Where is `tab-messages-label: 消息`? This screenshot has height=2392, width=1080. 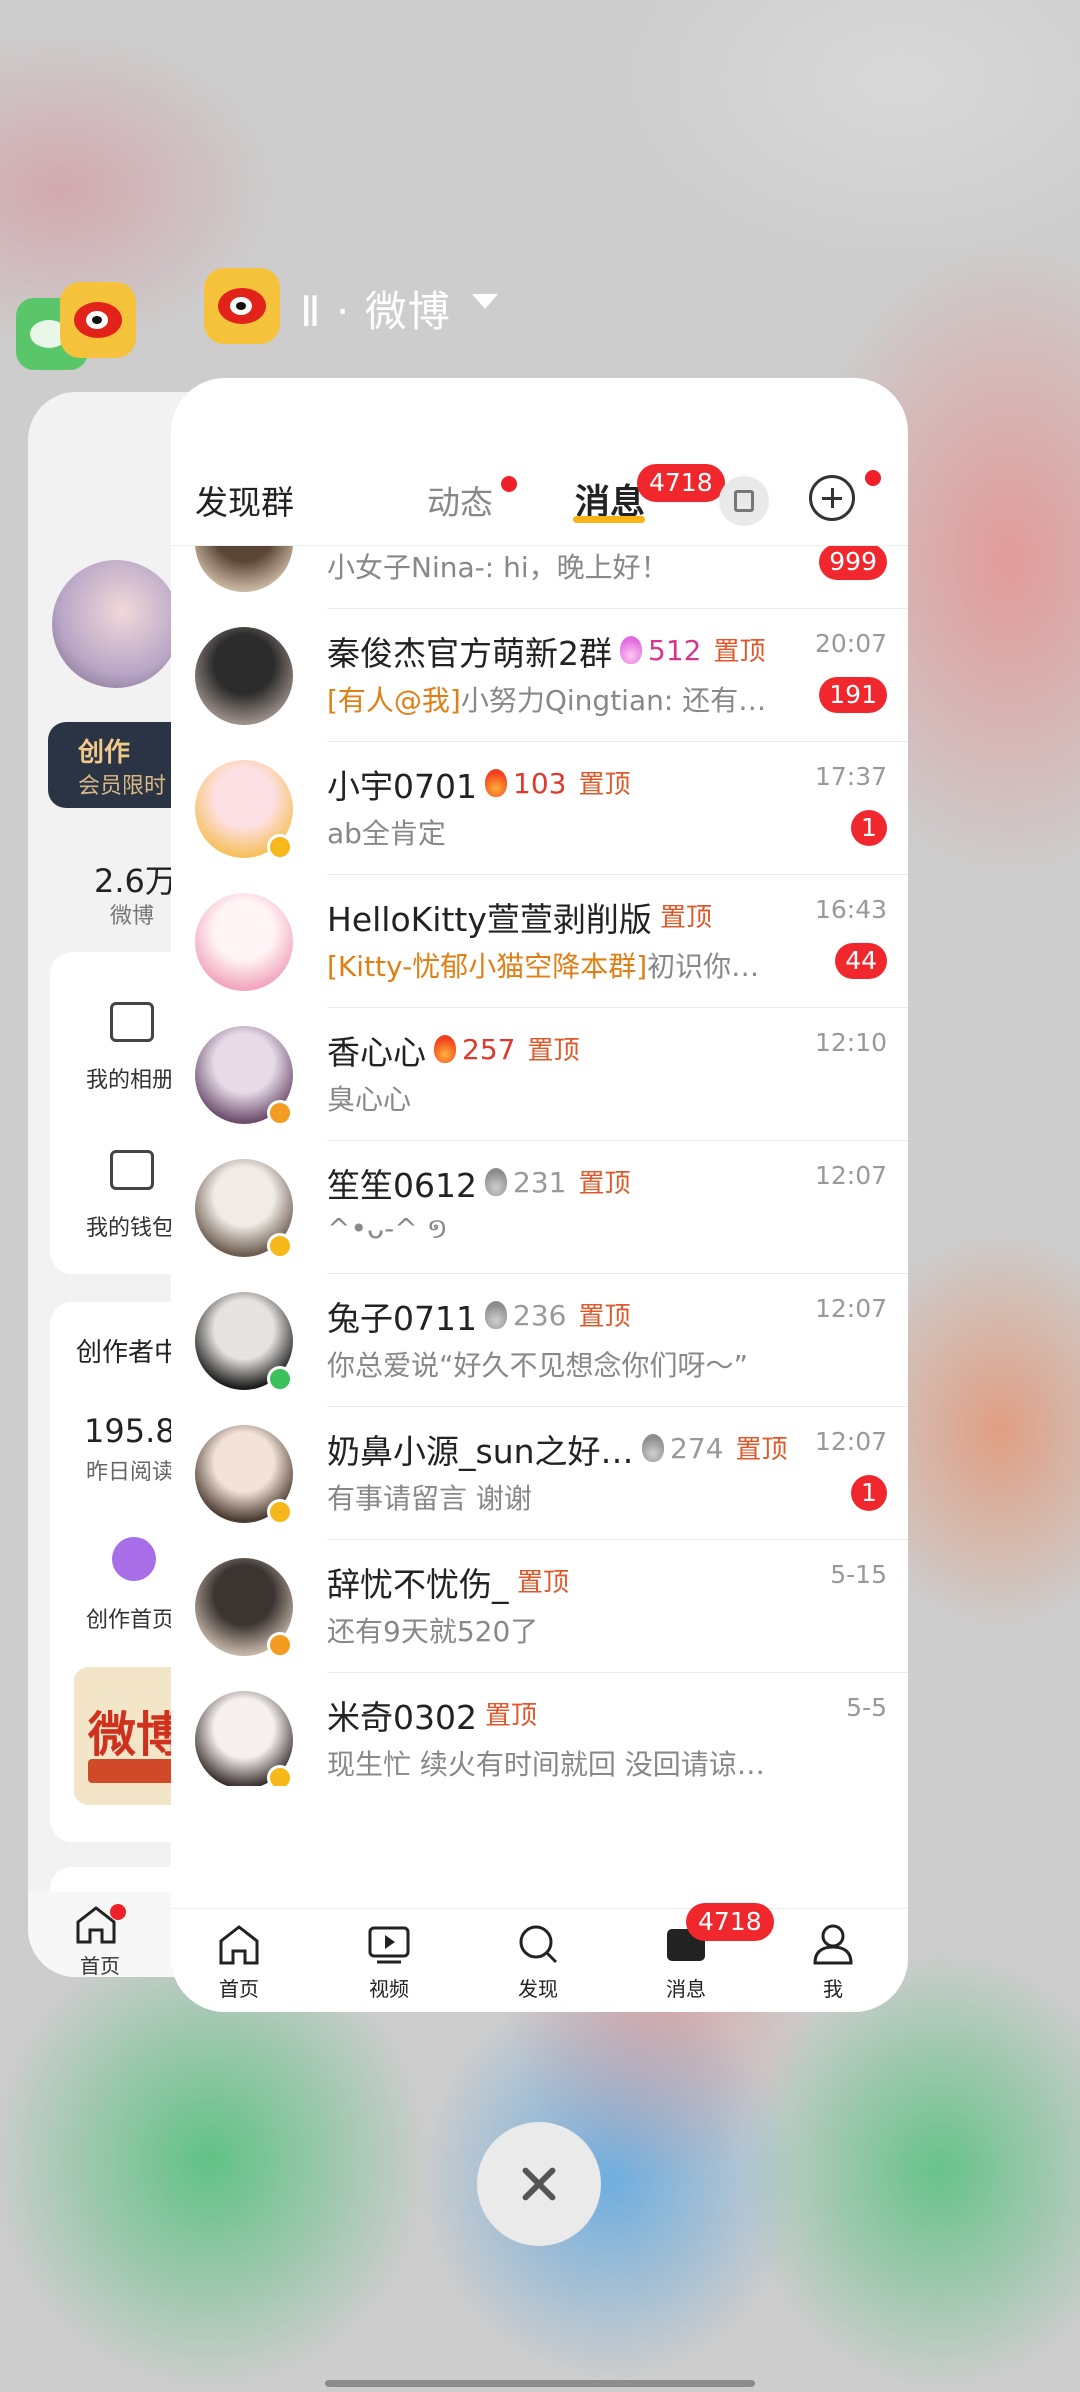 tab-messages-label: 消息 is located at coordinates (686, 1989).